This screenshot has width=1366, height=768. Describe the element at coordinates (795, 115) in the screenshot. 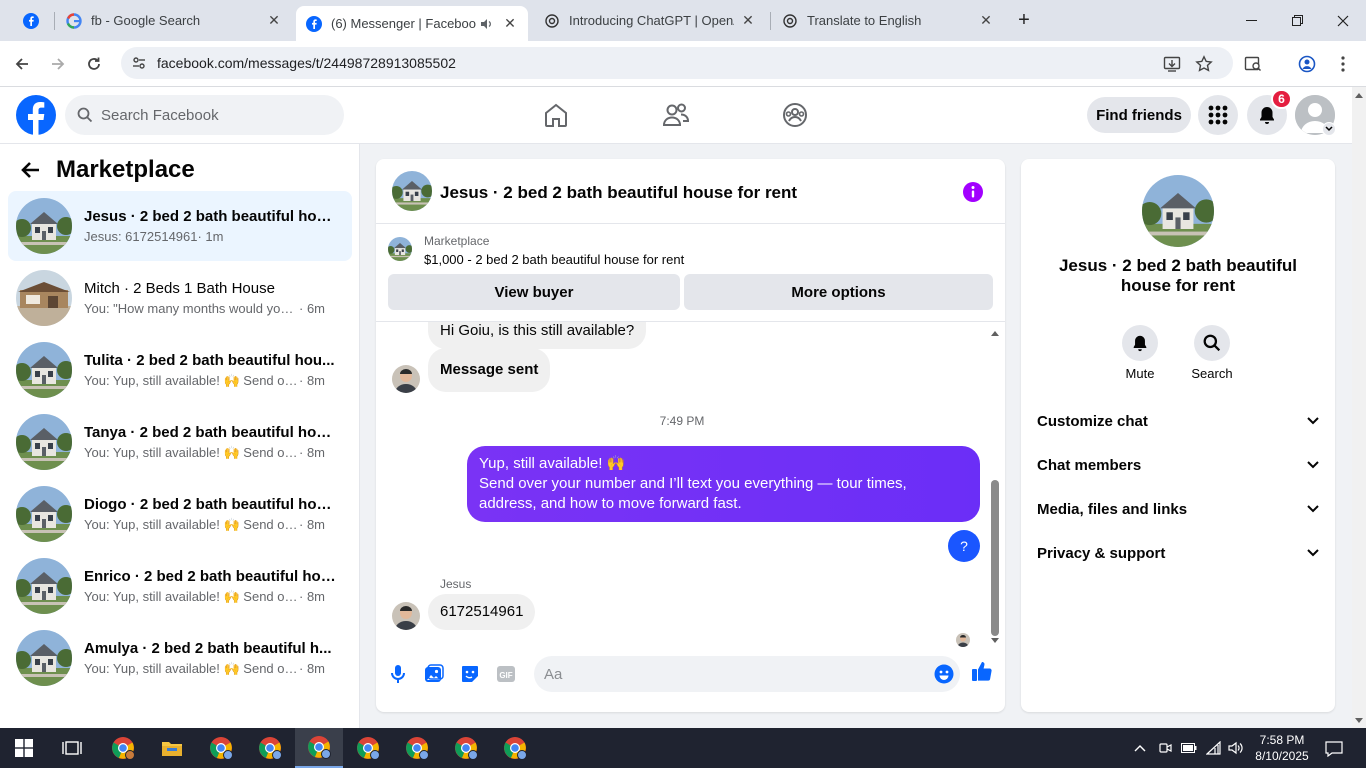

I see `groups-icon` at that location.